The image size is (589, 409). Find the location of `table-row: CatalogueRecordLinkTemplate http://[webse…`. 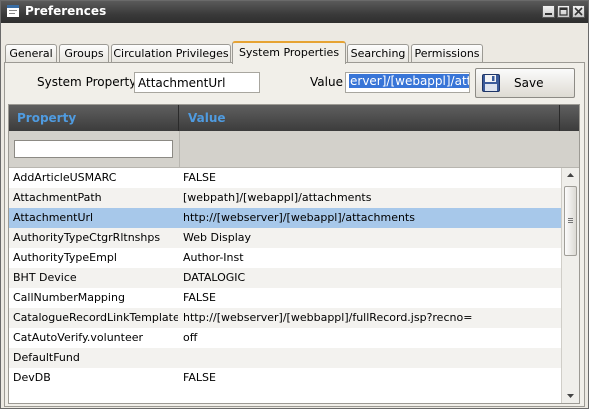

table-row: CatalogueRecordLinkTemplate http://[webse… is located at coordinates (285, 318).